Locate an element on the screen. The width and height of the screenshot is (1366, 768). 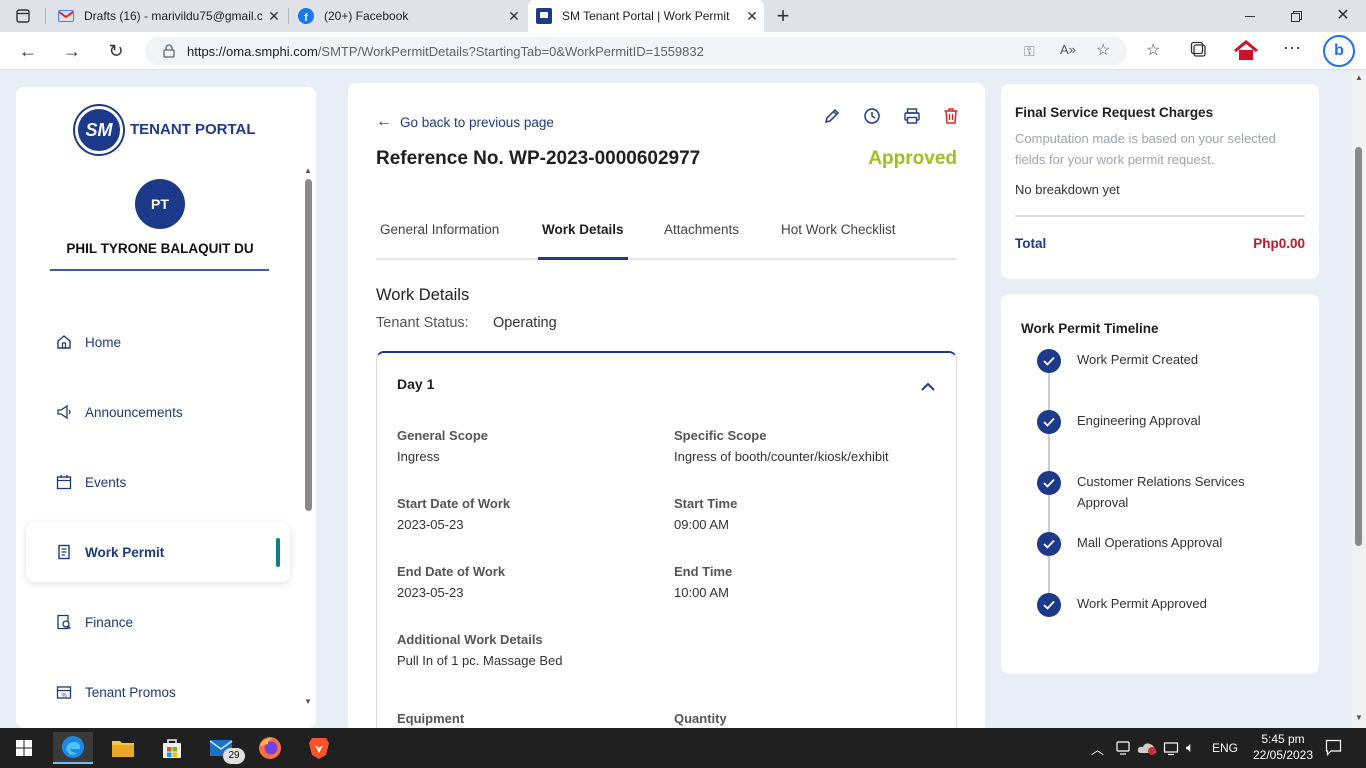
meet-now-icon is located at coordinates (1123, 748).